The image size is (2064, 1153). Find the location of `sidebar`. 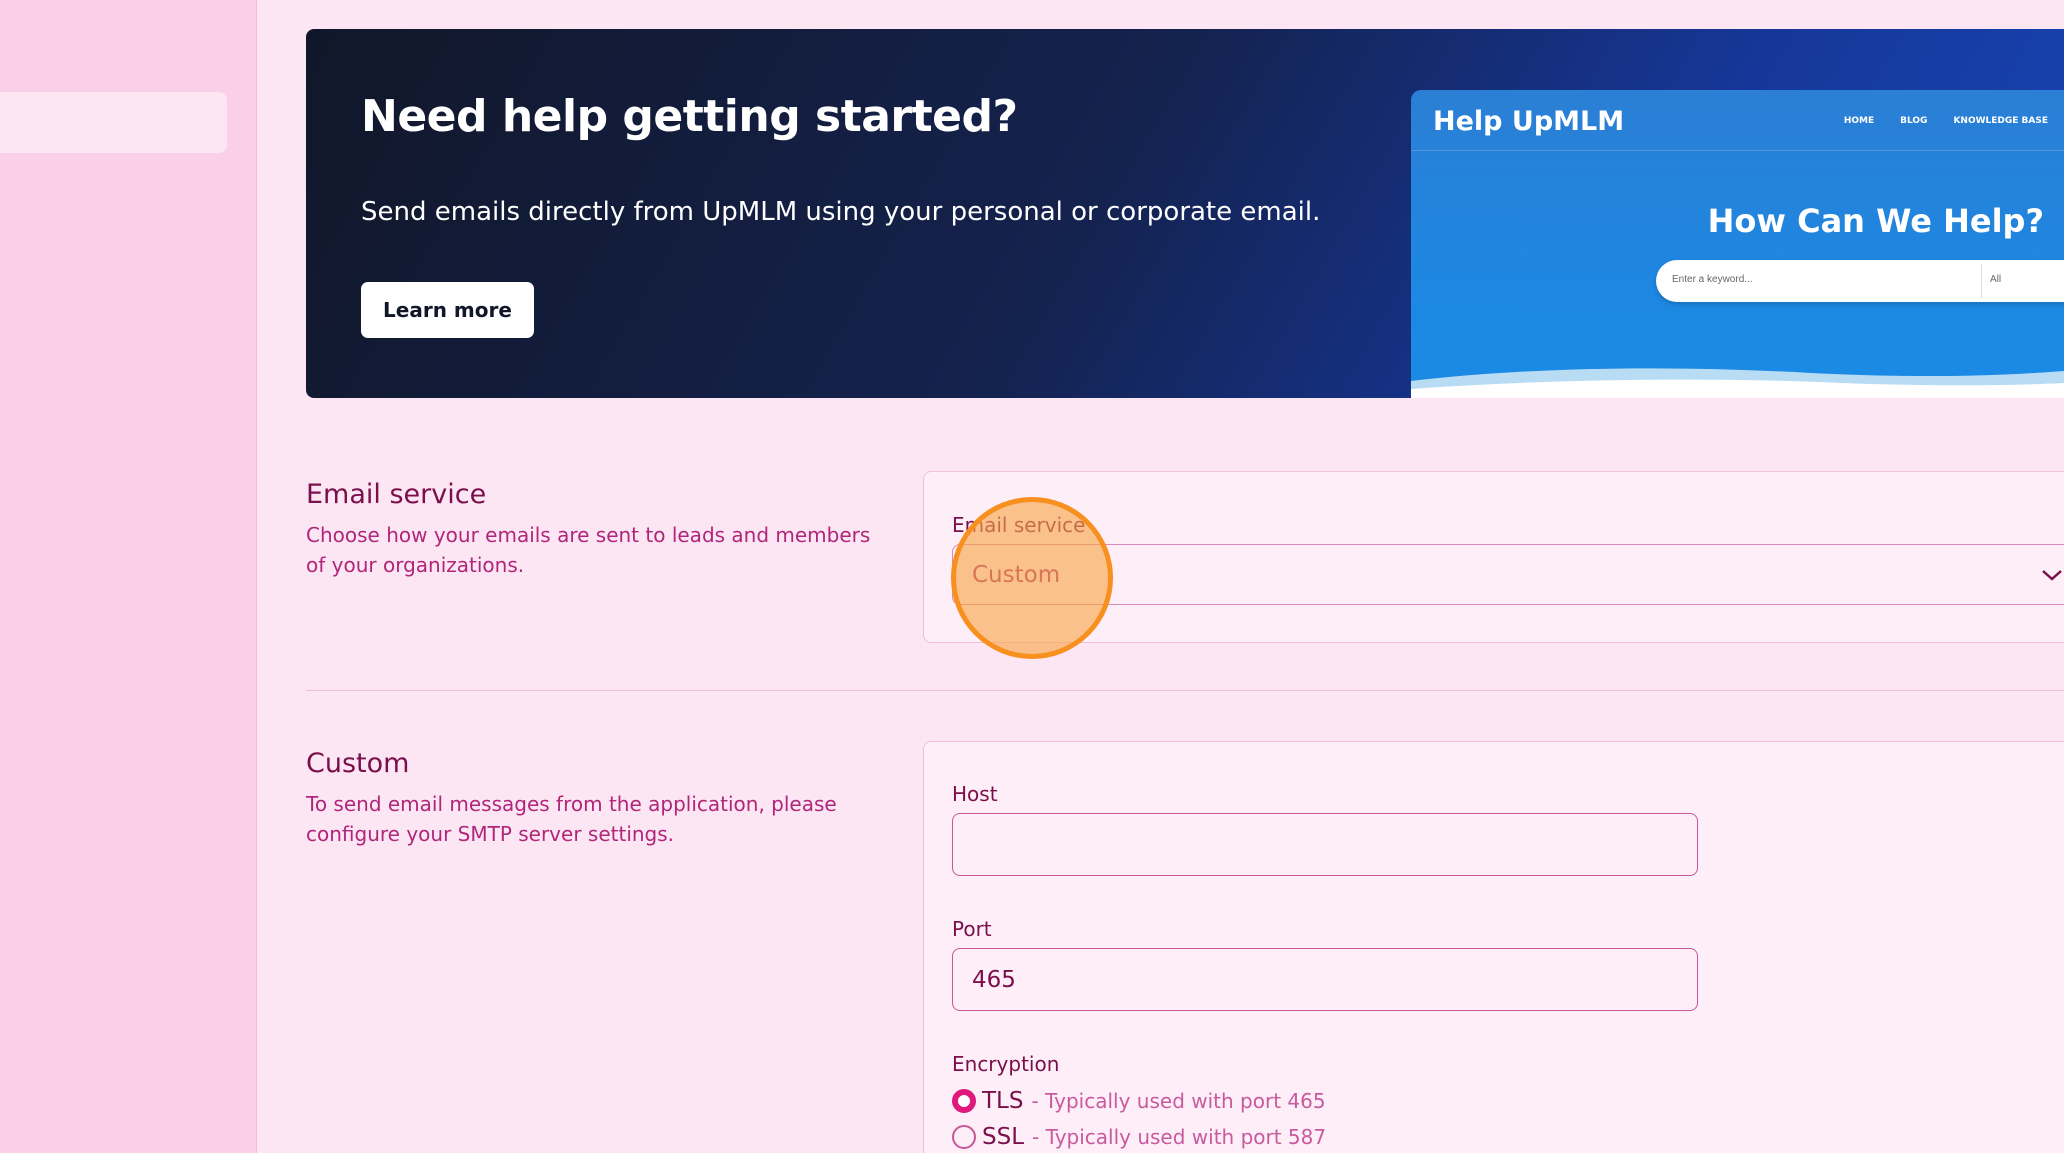

sidebar is located at coordinates (128, 576).